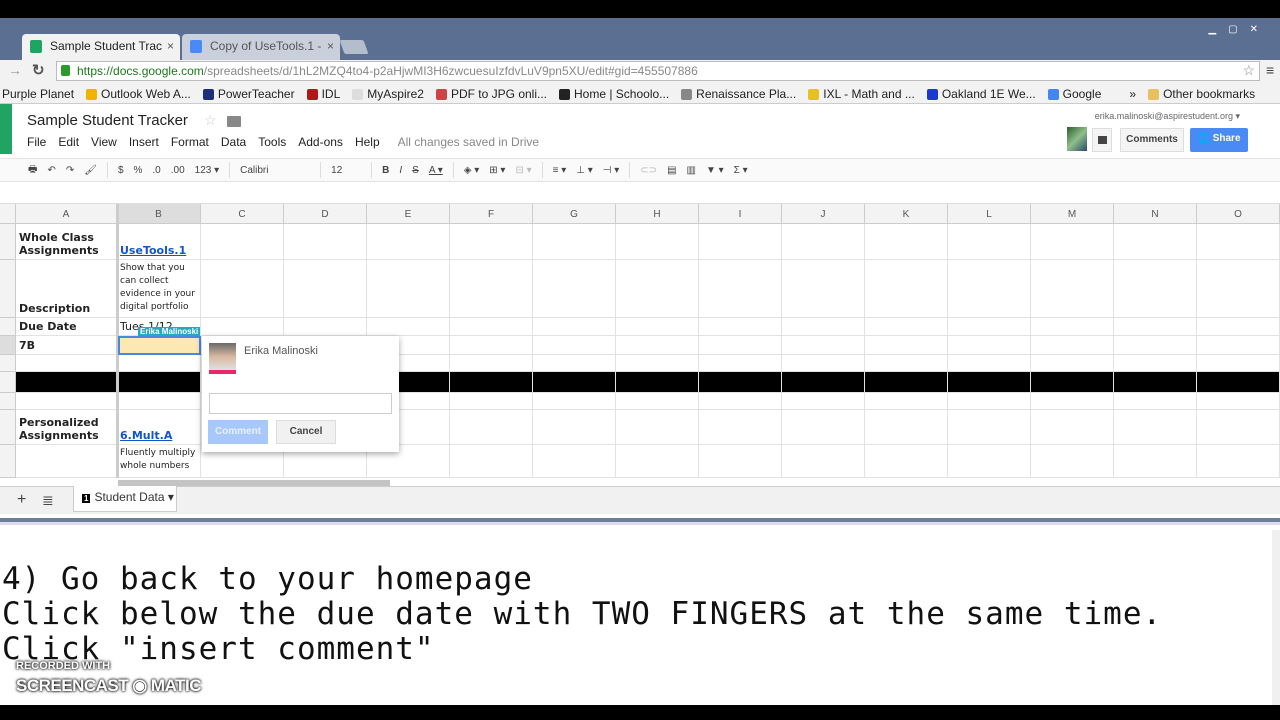  I want to click on cell-i5, so click(740, 363).